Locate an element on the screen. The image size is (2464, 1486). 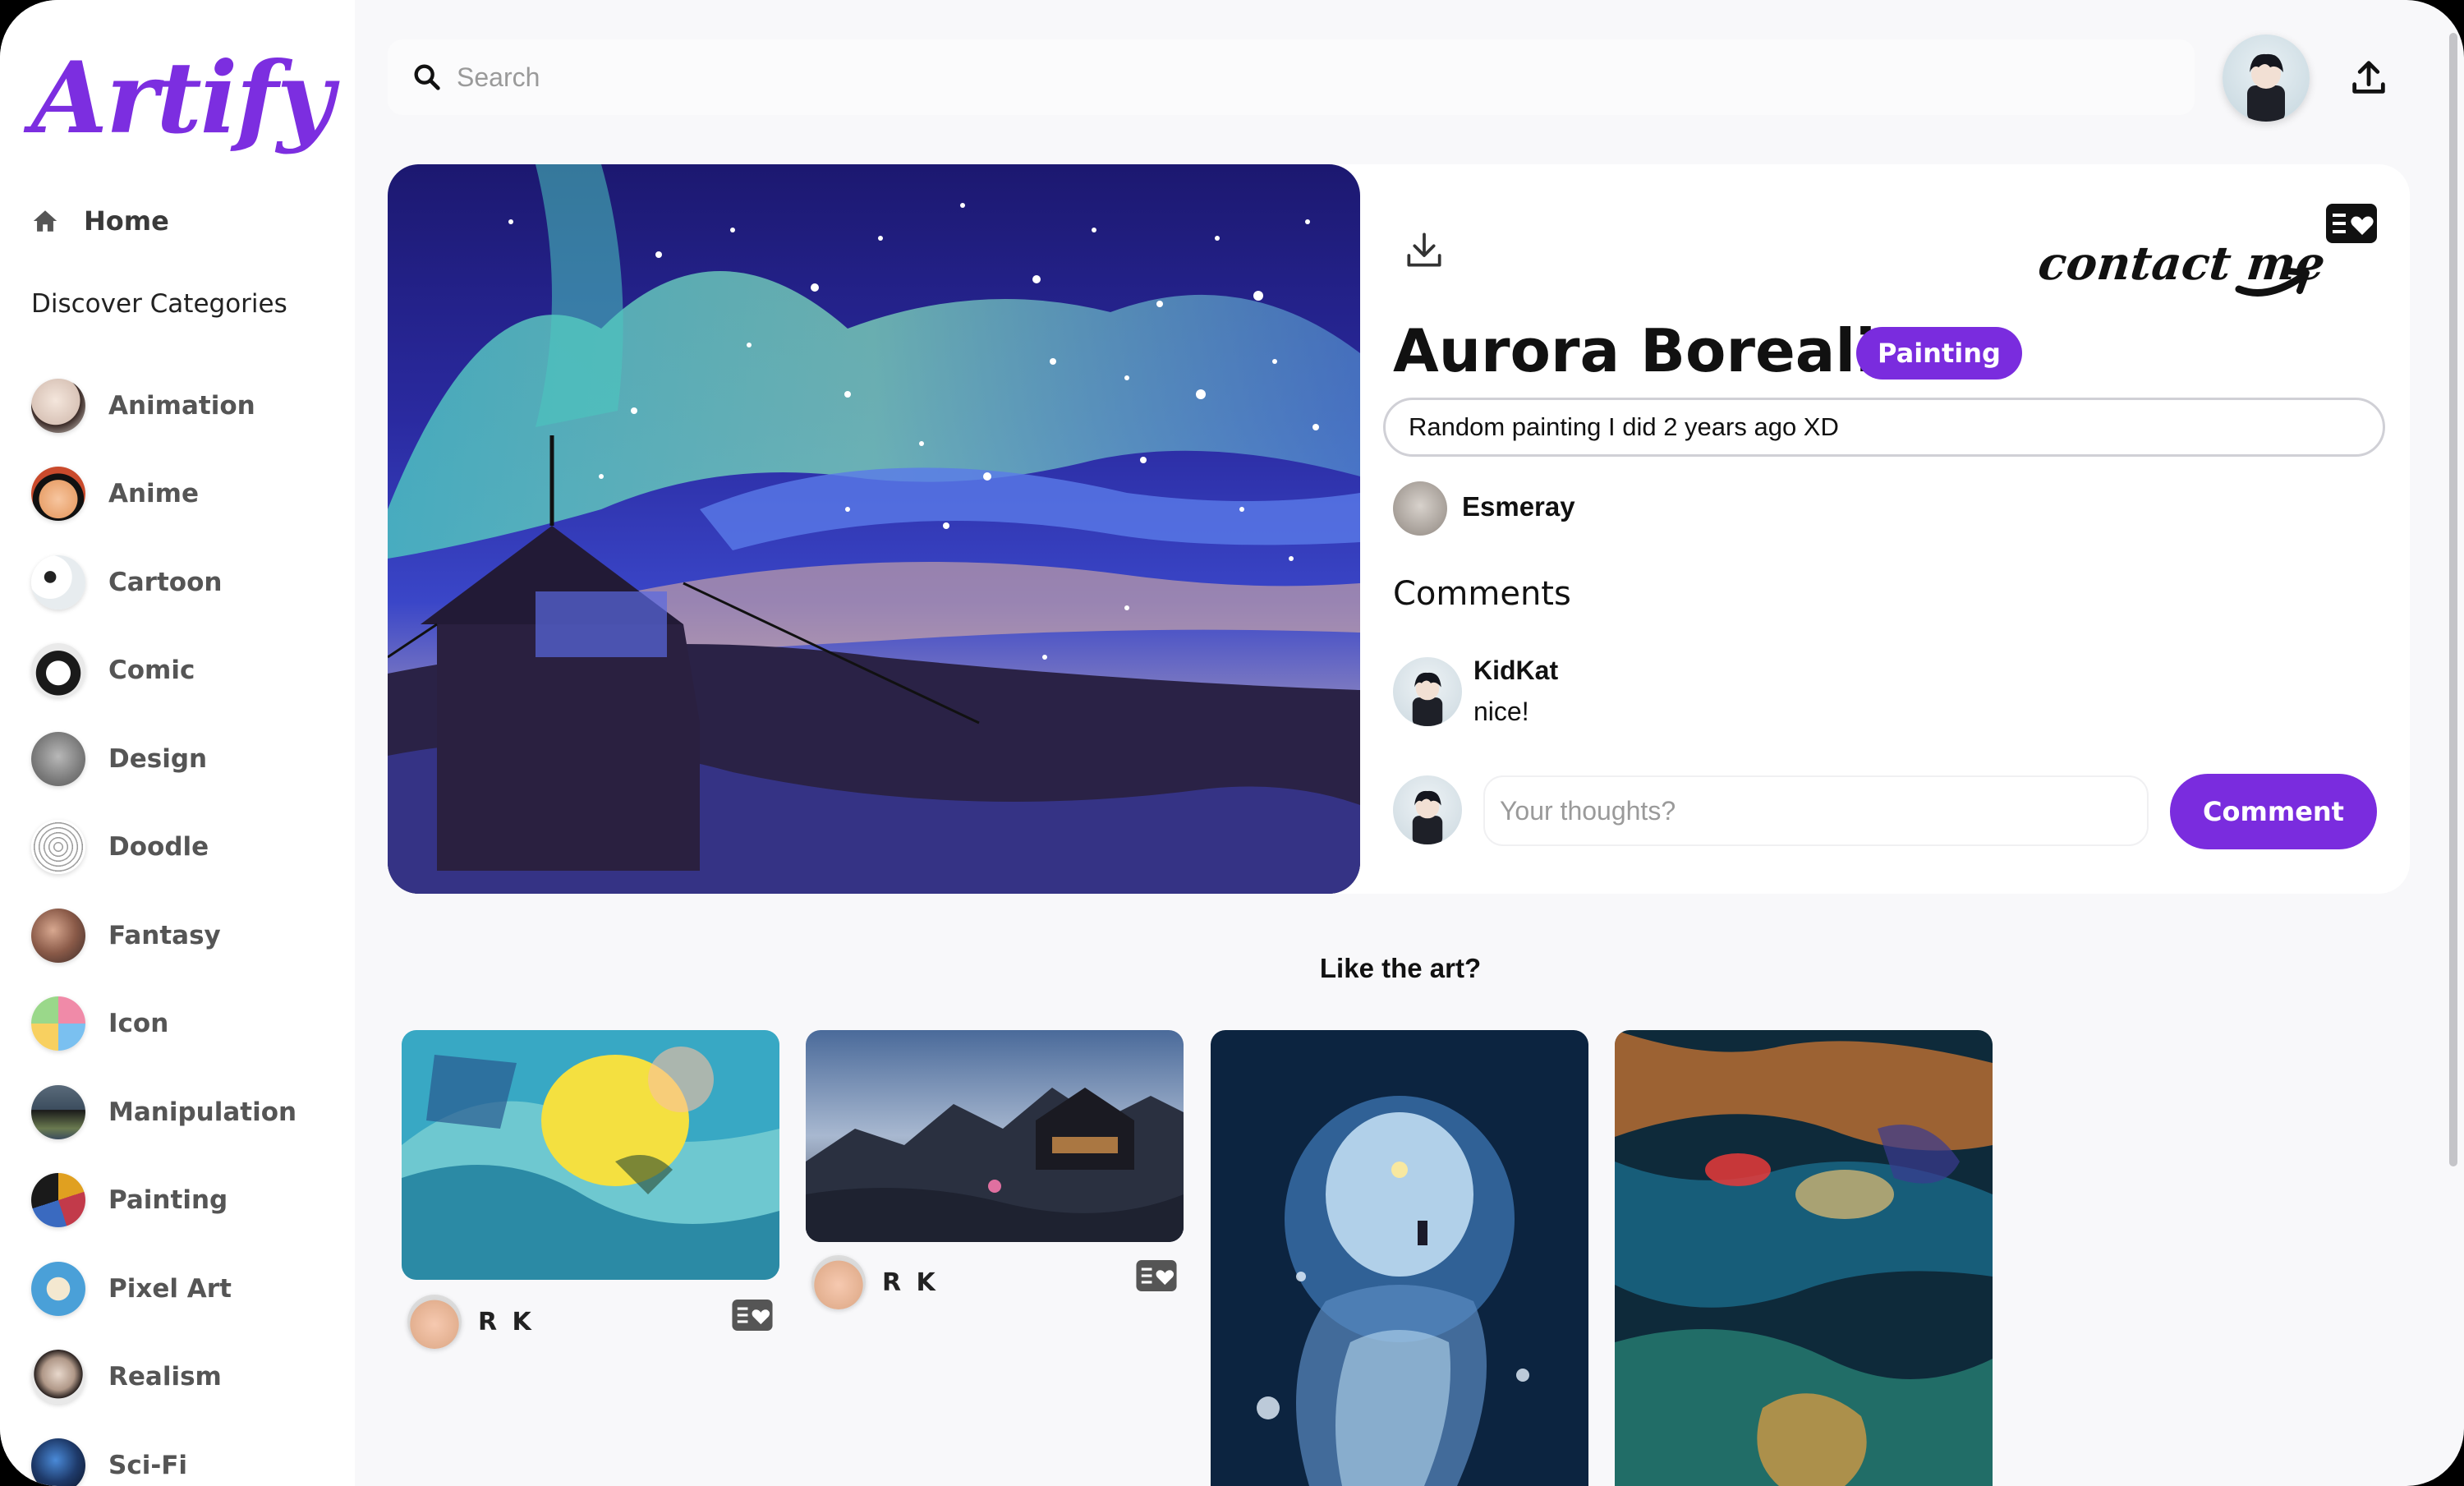
sidebar-item-label: Icon is located at coordinates (138, 1024).